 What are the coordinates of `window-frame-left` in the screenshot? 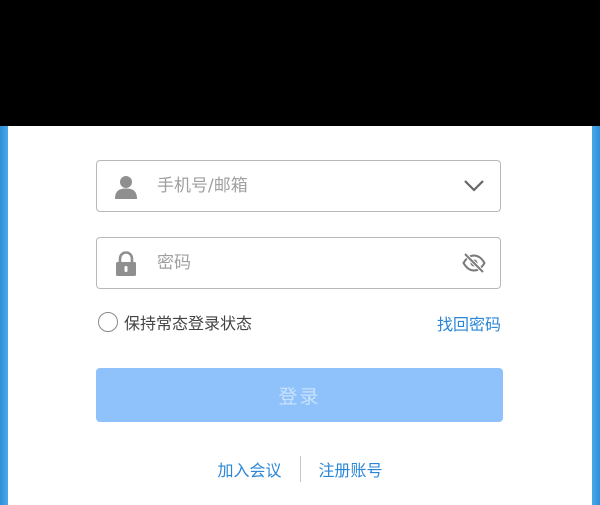 It's located at (4, 315).